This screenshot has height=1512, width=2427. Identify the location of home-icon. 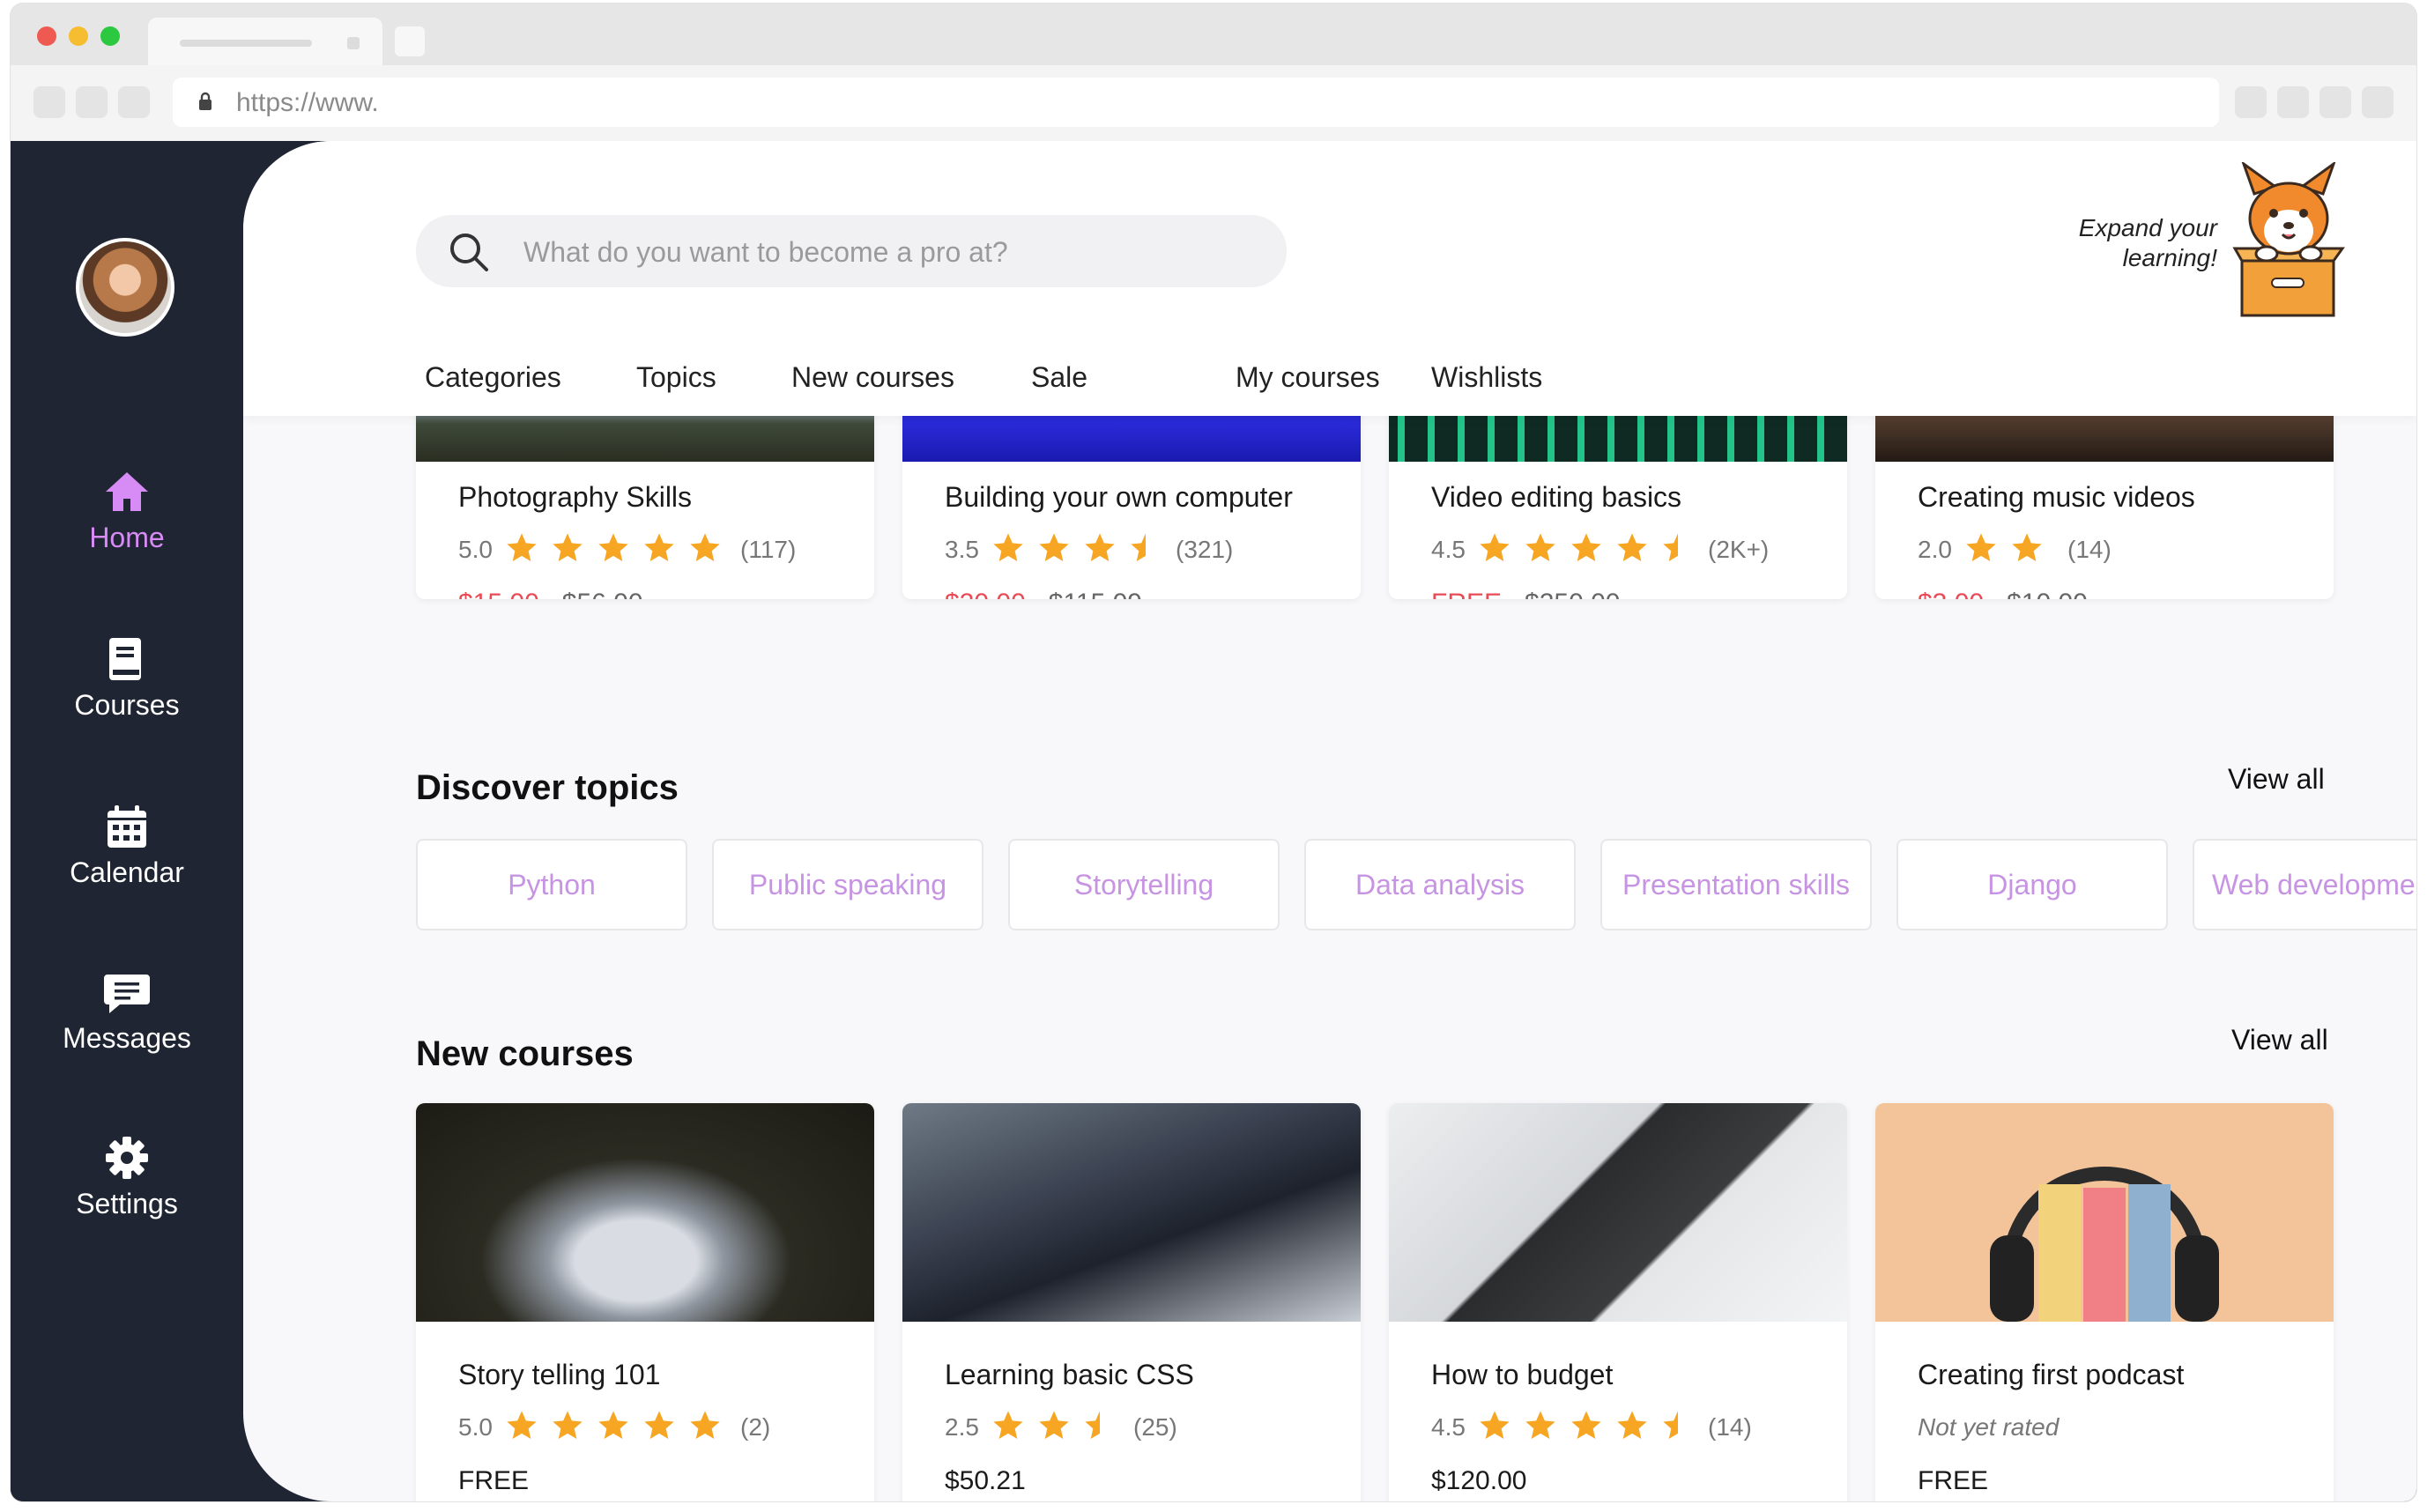
(127, 491).